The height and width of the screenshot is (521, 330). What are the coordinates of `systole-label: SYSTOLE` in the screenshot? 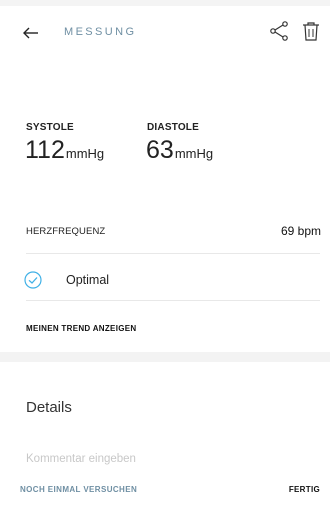 It's located at (50, 127).